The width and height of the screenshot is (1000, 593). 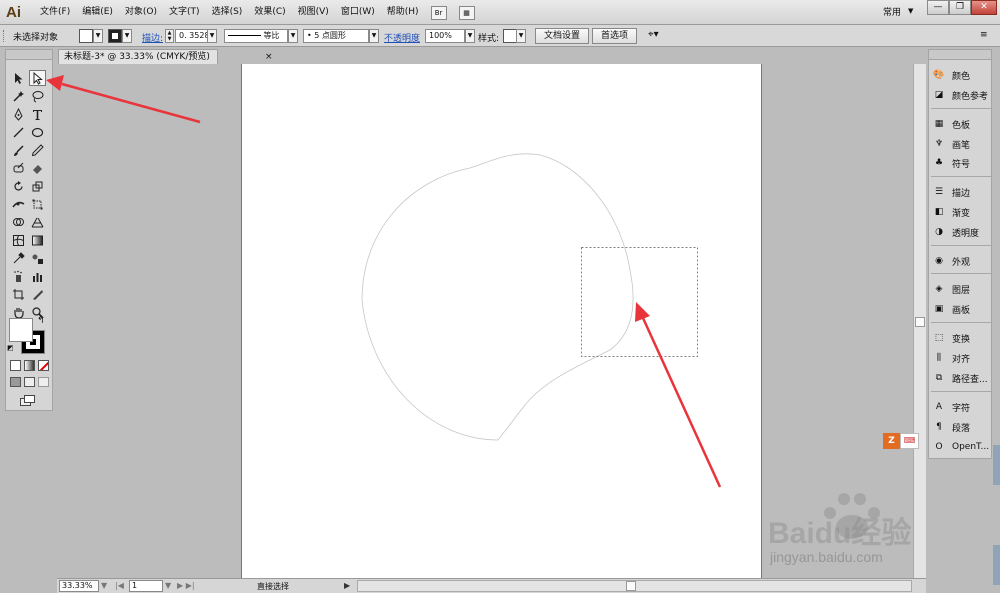 I want to click on scale-tool, so click(x=37, y=186).